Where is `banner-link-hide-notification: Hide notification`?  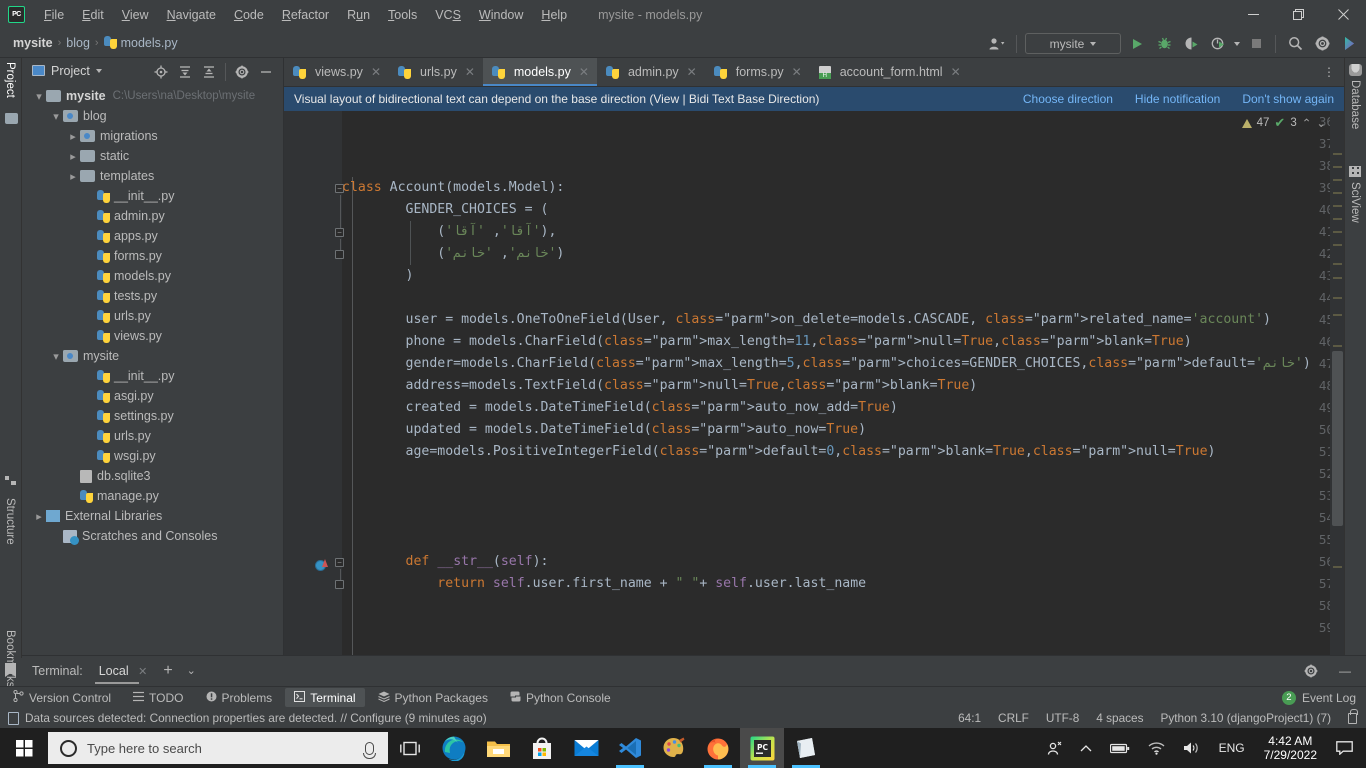
banner-link-hide-notification: Hide notification is located at coordinates (1177, 99).